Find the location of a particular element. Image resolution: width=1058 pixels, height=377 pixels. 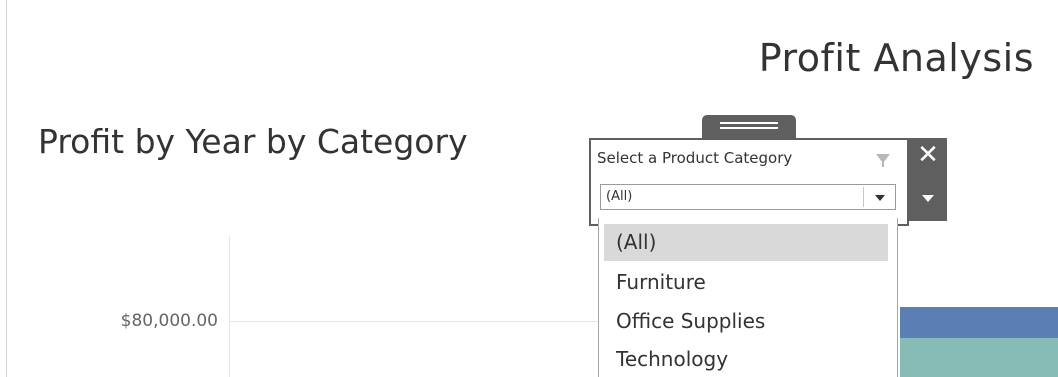

select-separator is located at coordinates (863, 197).